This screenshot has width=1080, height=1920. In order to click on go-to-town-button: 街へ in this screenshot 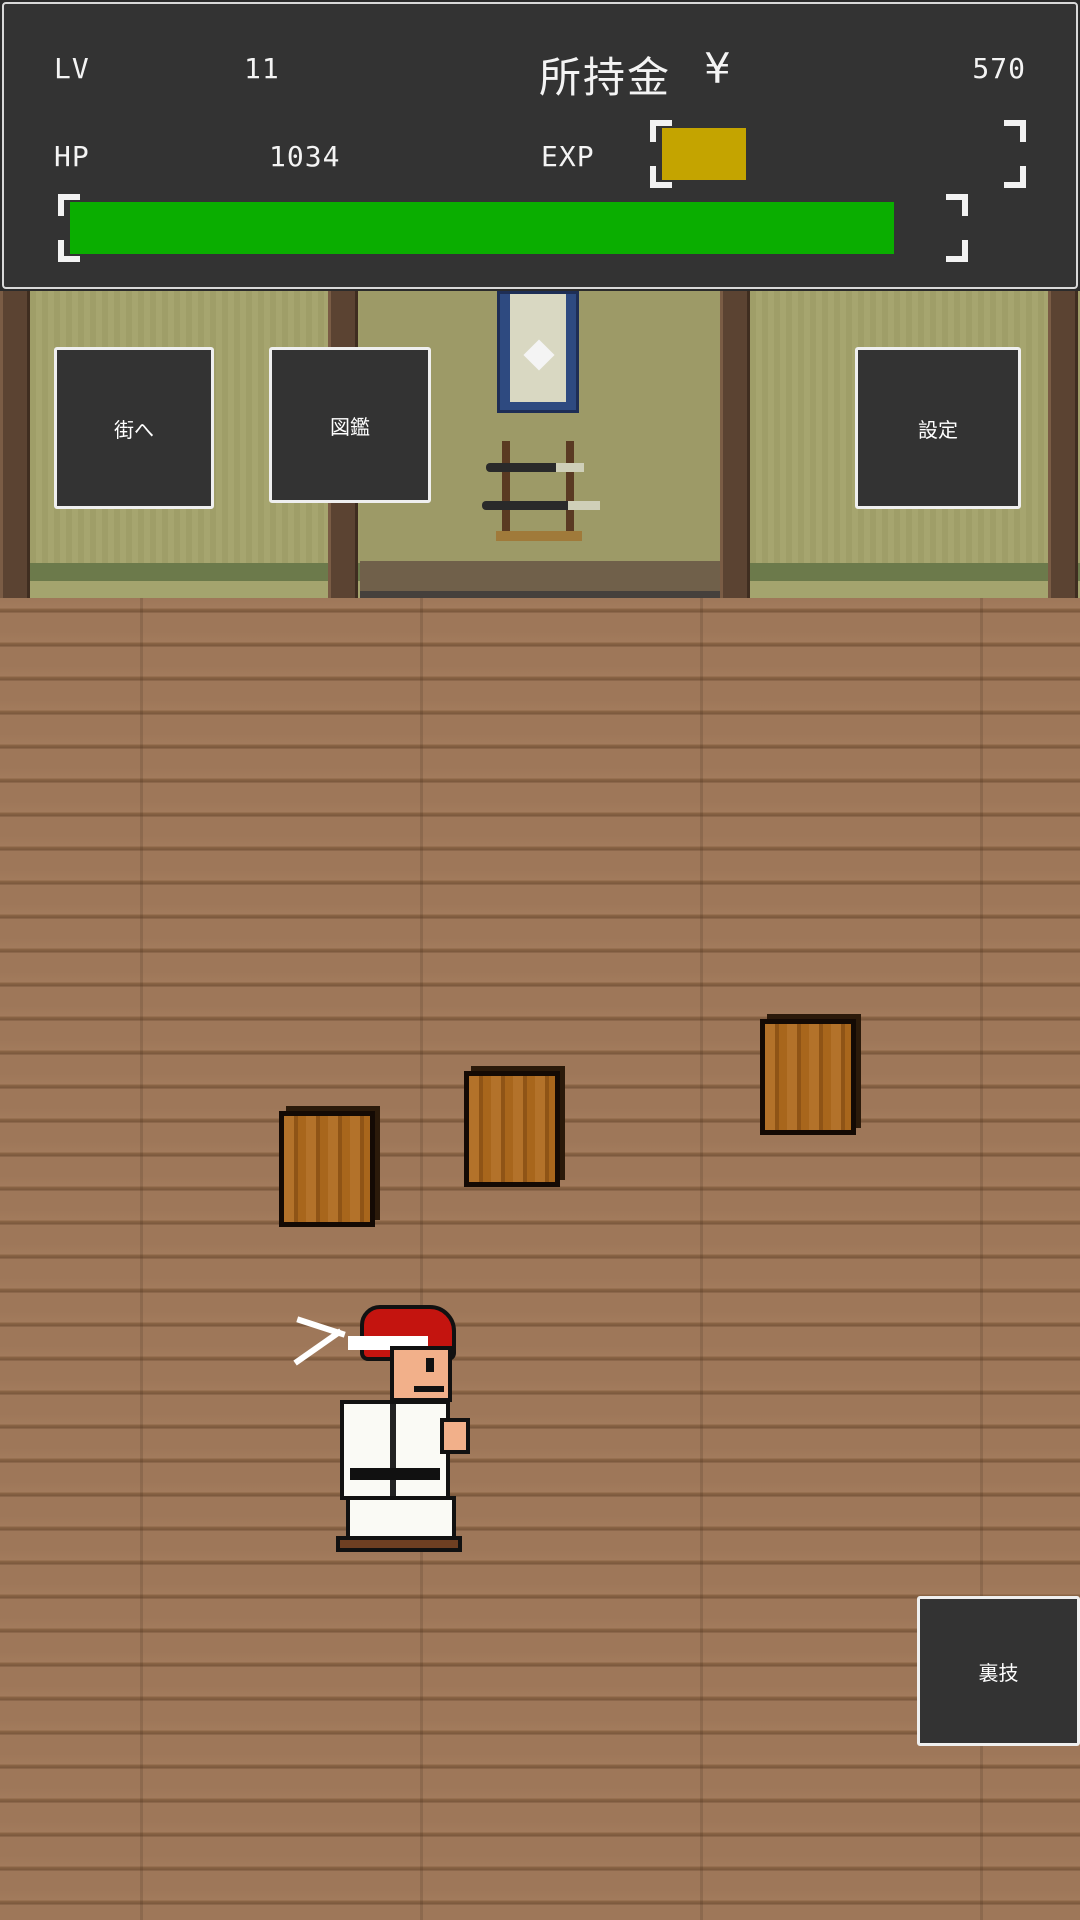, I will do `click(134, 428)`.